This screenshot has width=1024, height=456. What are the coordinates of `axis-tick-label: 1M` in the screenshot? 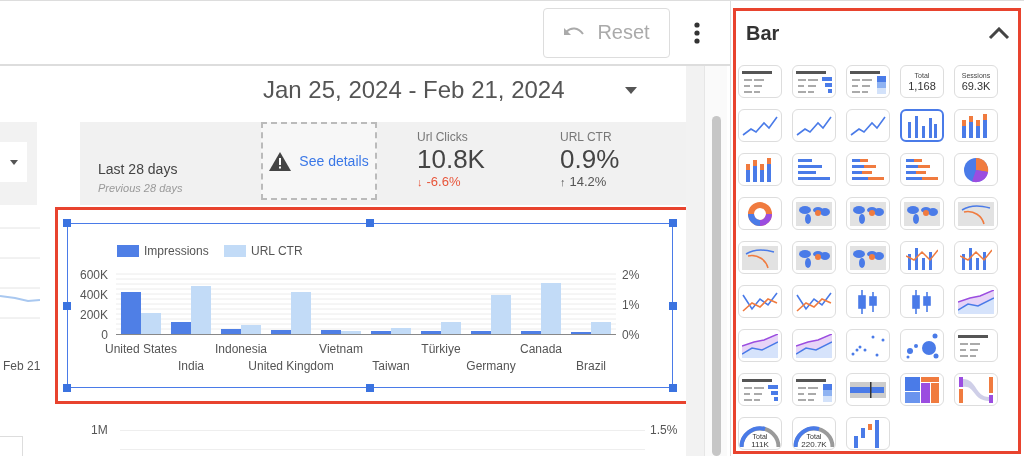 It's located at (99, 430).